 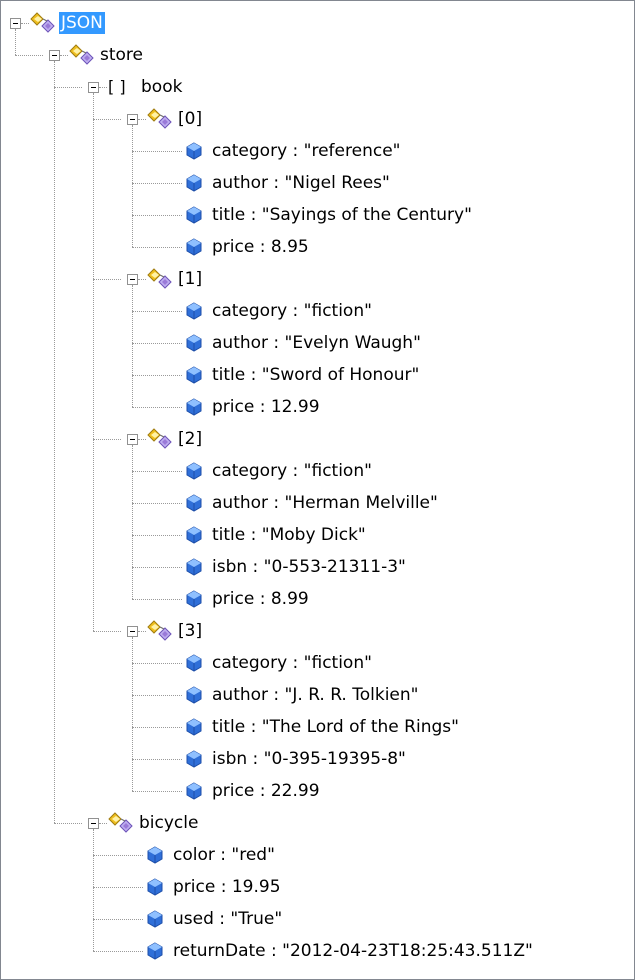 I want to click on tree-leaf-bicycle-prop-0: color : "red", so click(x=224, y=855).